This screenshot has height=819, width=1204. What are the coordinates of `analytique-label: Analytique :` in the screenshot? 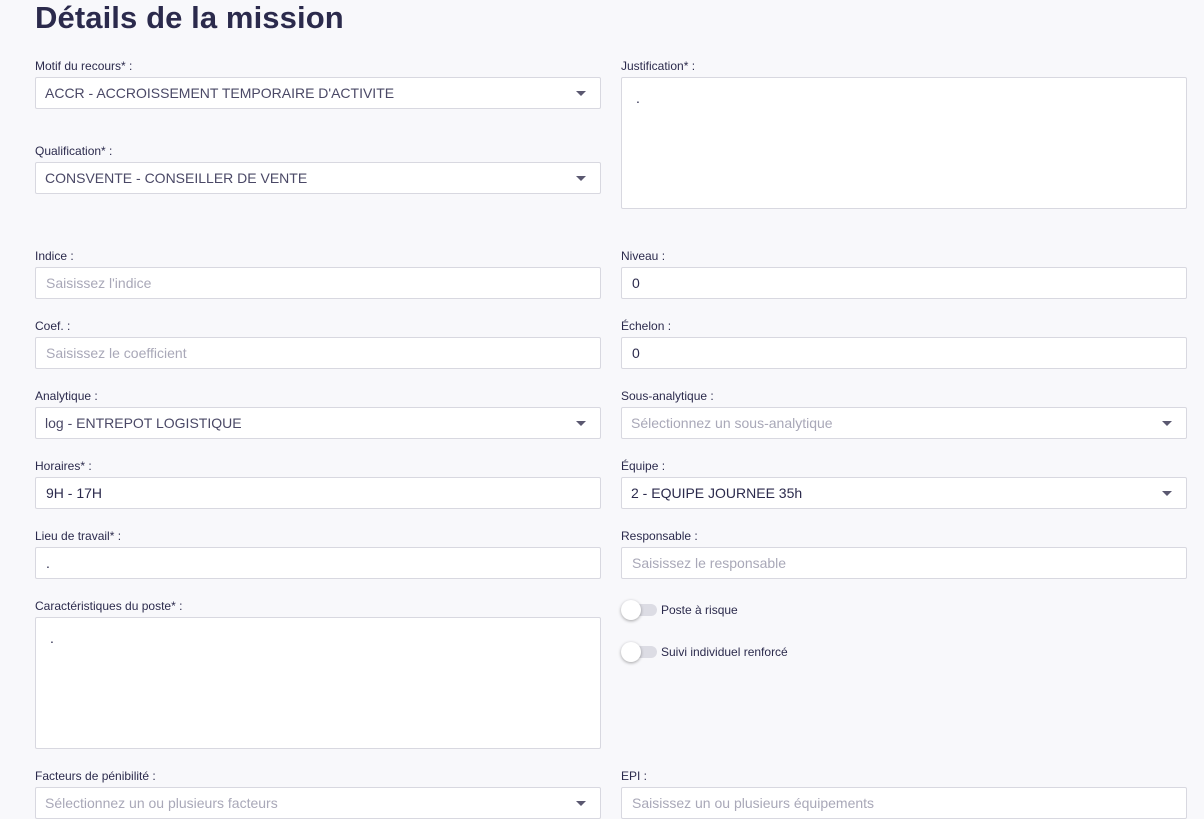 It's located at (66, 396).